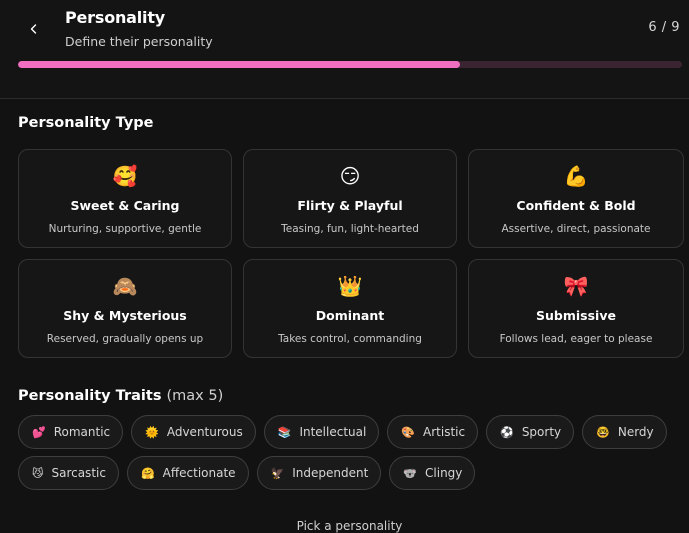  What do you see at coordinates (78, 473) in the screenshot?
I see `trait-chip-label: Sarcastic` at bounding box center [78, 473].